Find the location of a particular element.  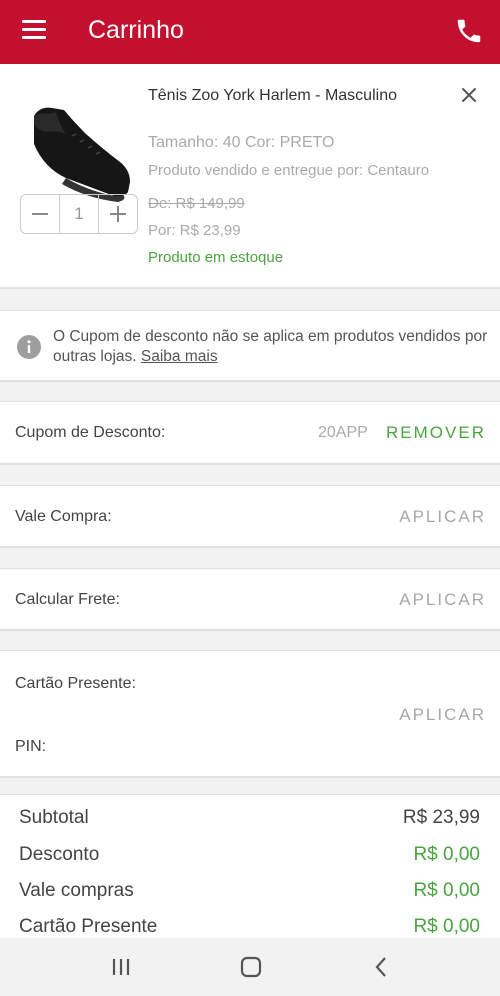

quantity-value: 1 is located at coordinates (79, 214).